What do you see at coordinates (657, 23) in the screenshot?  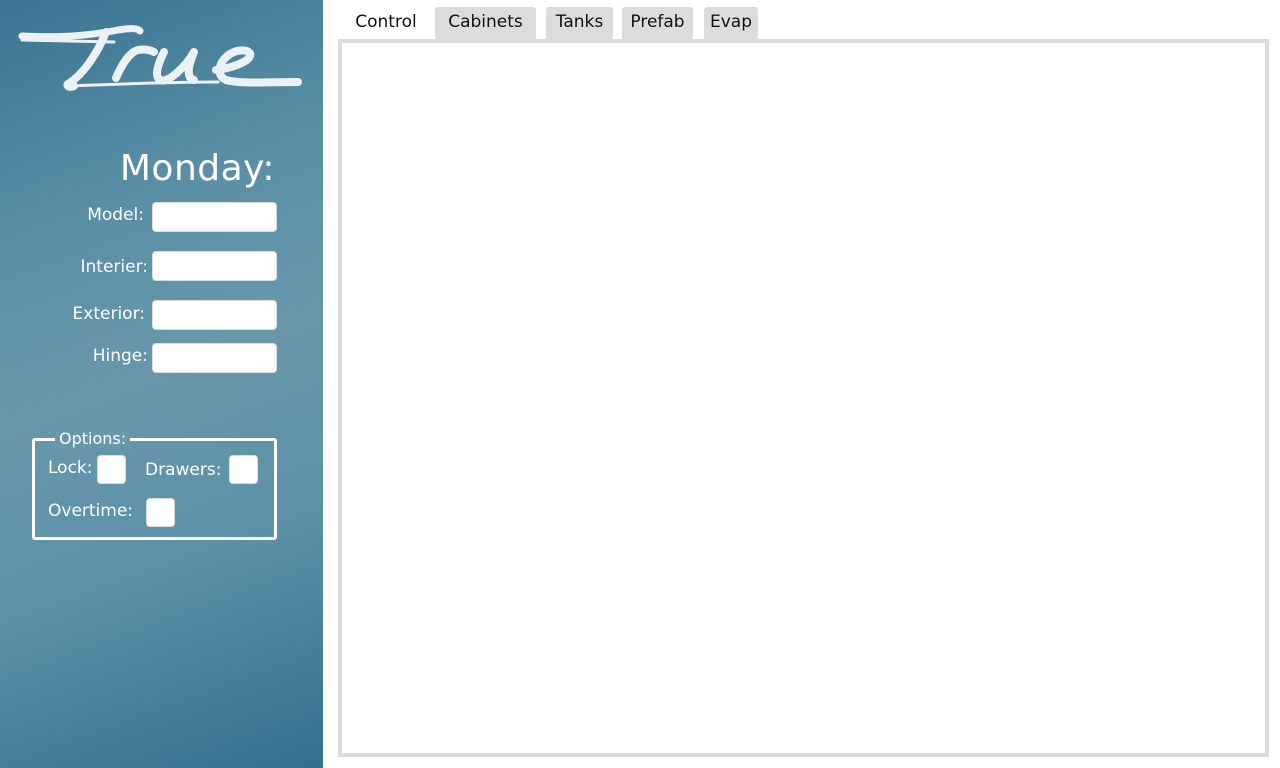 I see `tab-prefab: Prefab` at bounding box center [657, 23].